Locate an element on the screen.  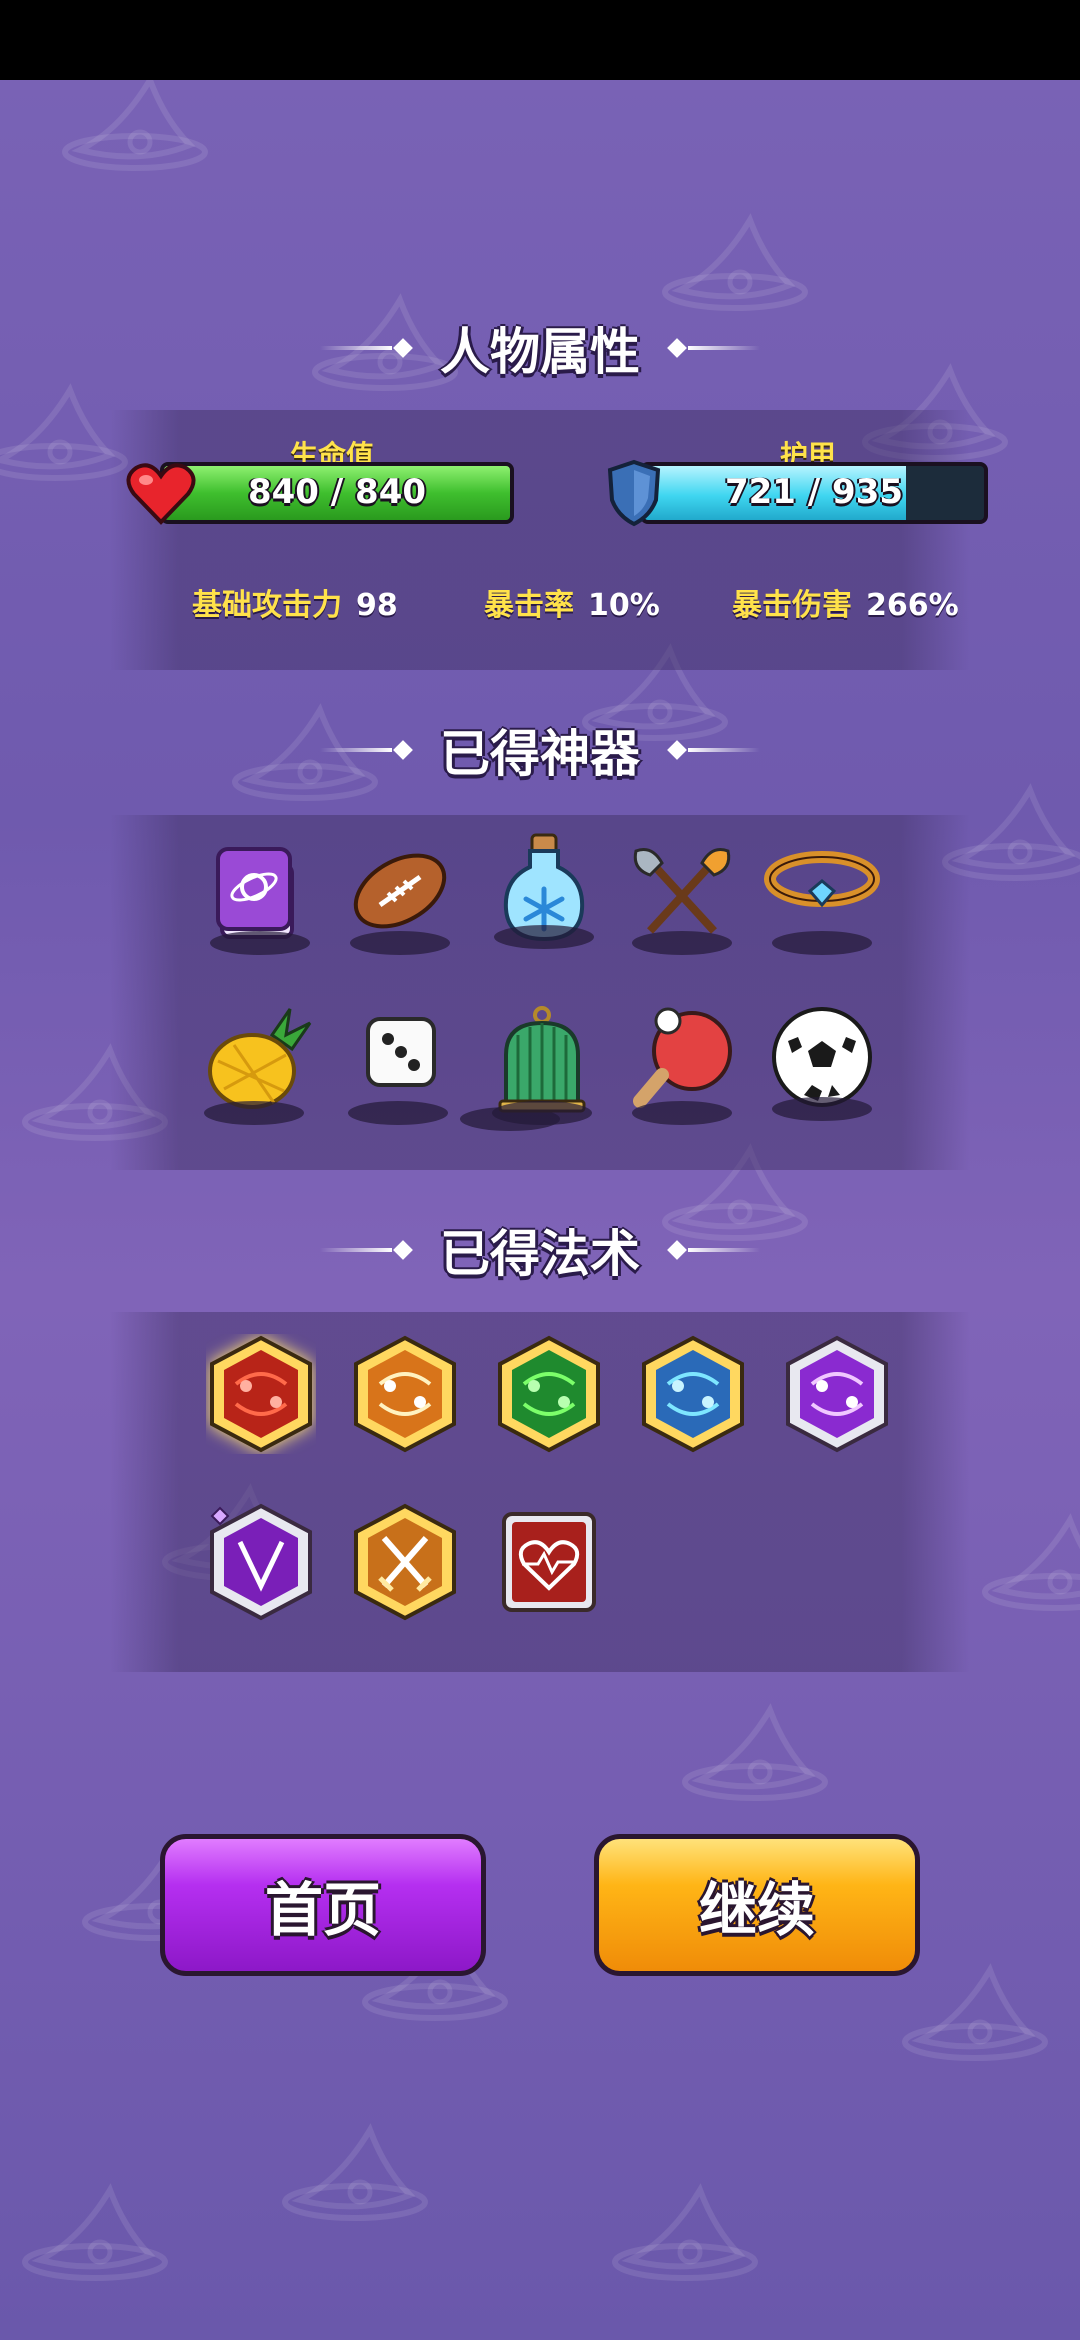
ping-pong-paddle-icon is located at coordinates (682, 1065).